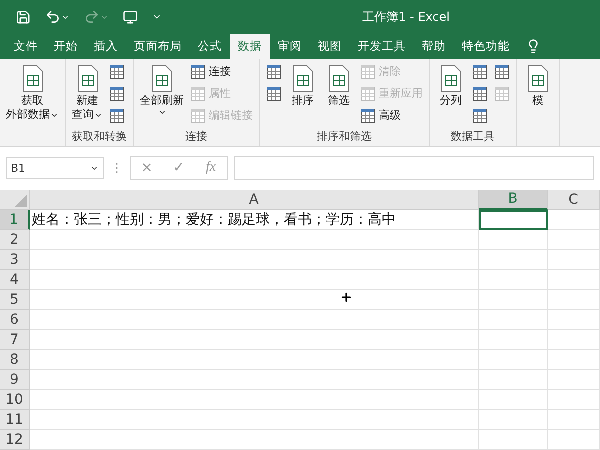 This screenshot has height=450, width=600. What do you see at coordinates (513, 200) in the screenshot?
I see `column-header: B` at bounding box center [513, 200].